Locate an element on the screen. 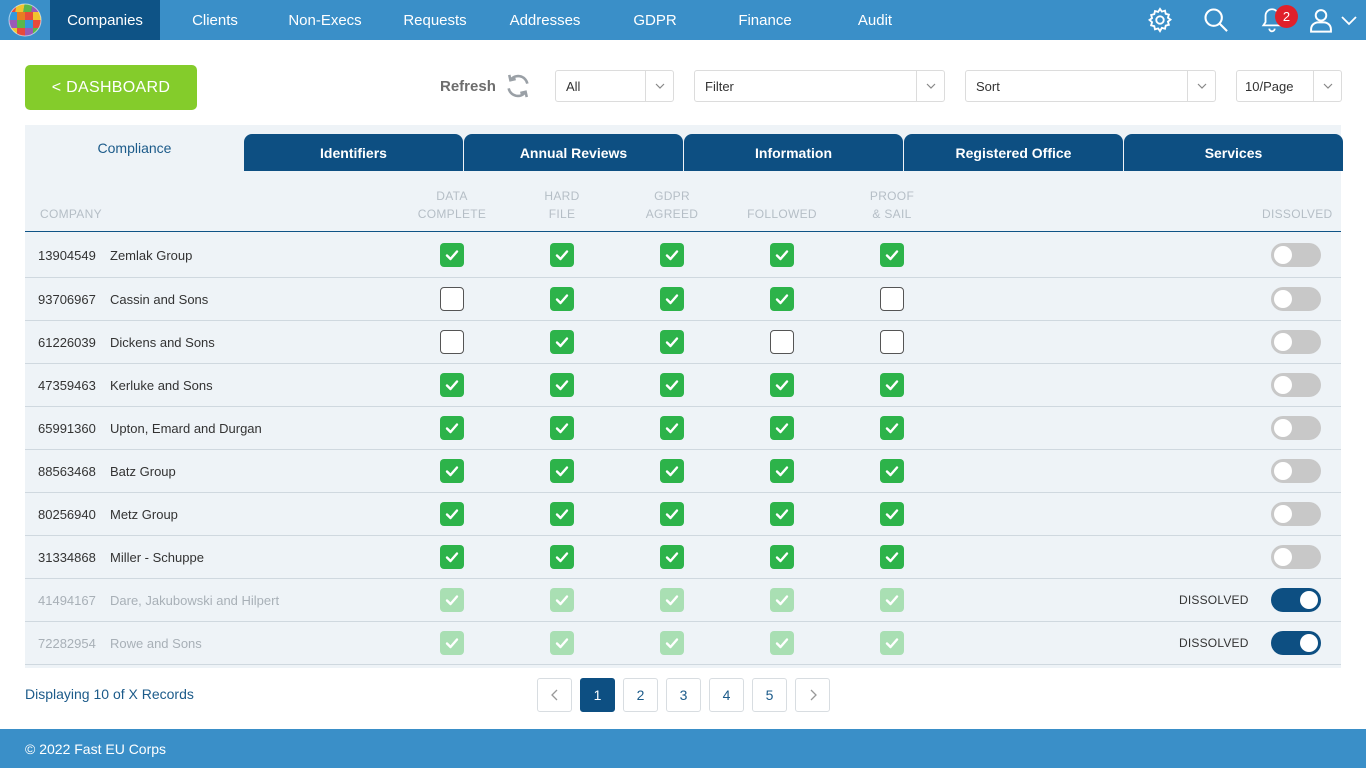  table-row: 61226039 Dickens and Sons is located at coordinates (683, 342).